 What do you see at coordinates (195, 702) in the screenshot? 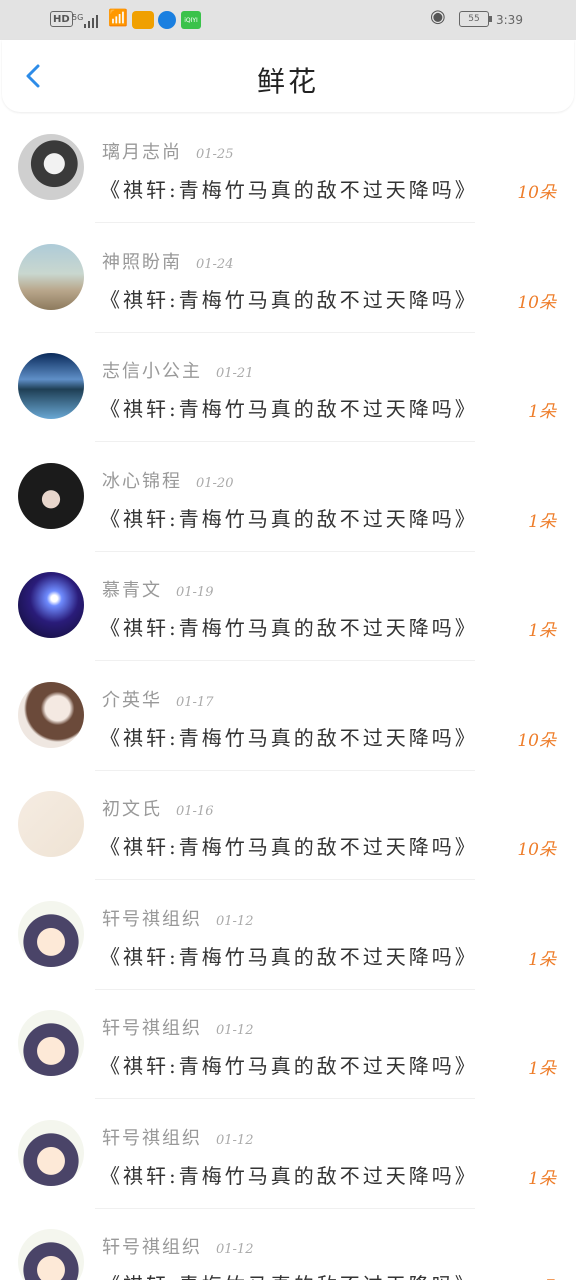
I see `gift-date: 01-17` at bounding box center [195, 702].